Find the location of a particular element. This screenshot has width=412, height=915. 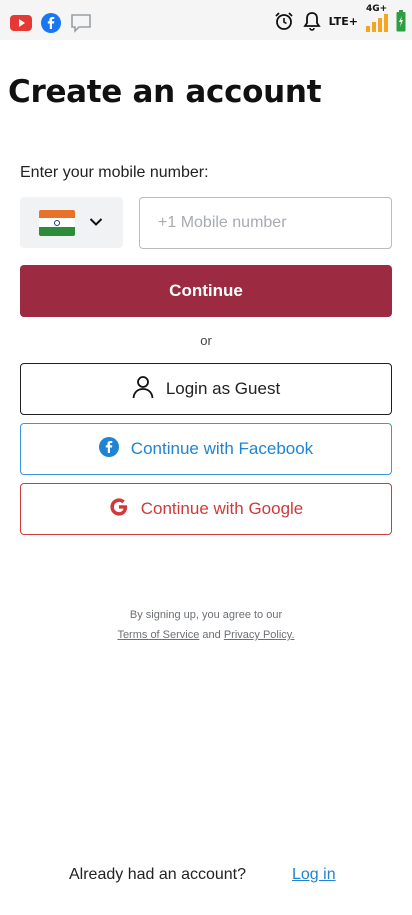

already-have-account-text: Already had an account? is located at coordinates (158, 874).